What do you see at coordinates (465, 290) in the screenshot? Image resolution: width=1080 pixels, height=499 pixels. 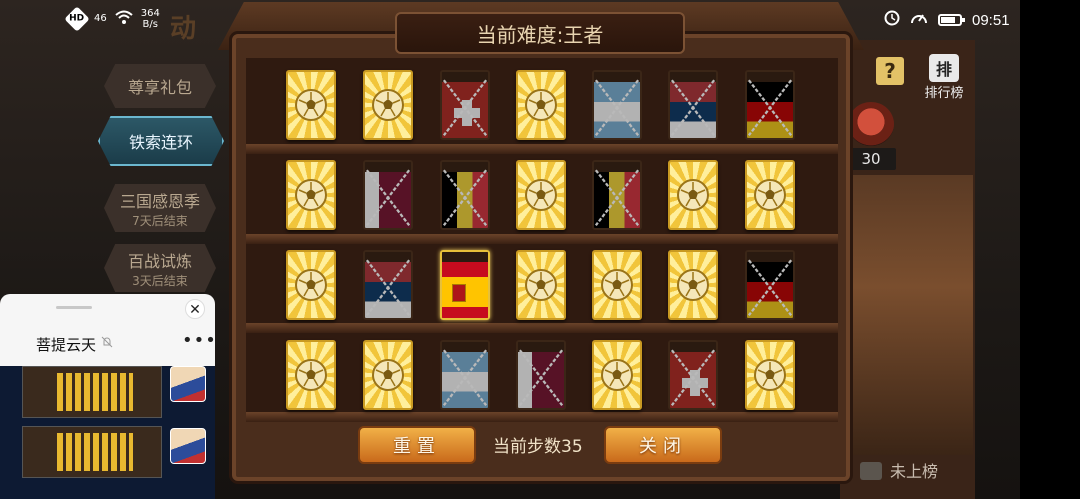 I see `spain-flag-icon` at bounding box center [465, 290].